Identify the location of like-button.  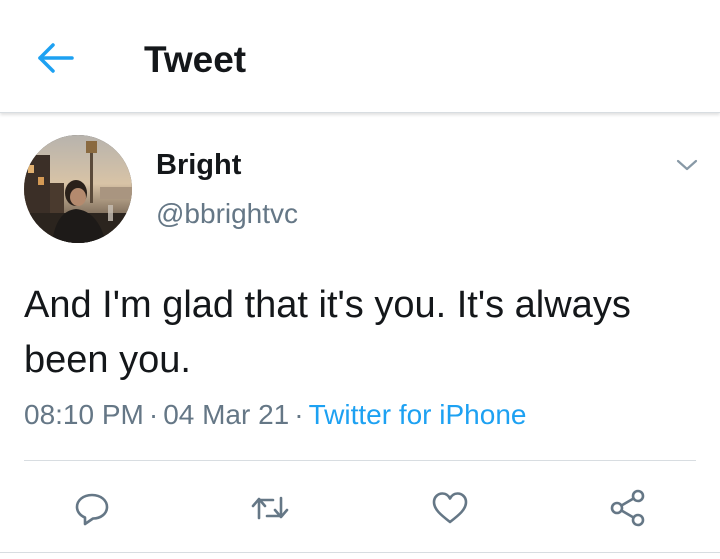
(450, 508).